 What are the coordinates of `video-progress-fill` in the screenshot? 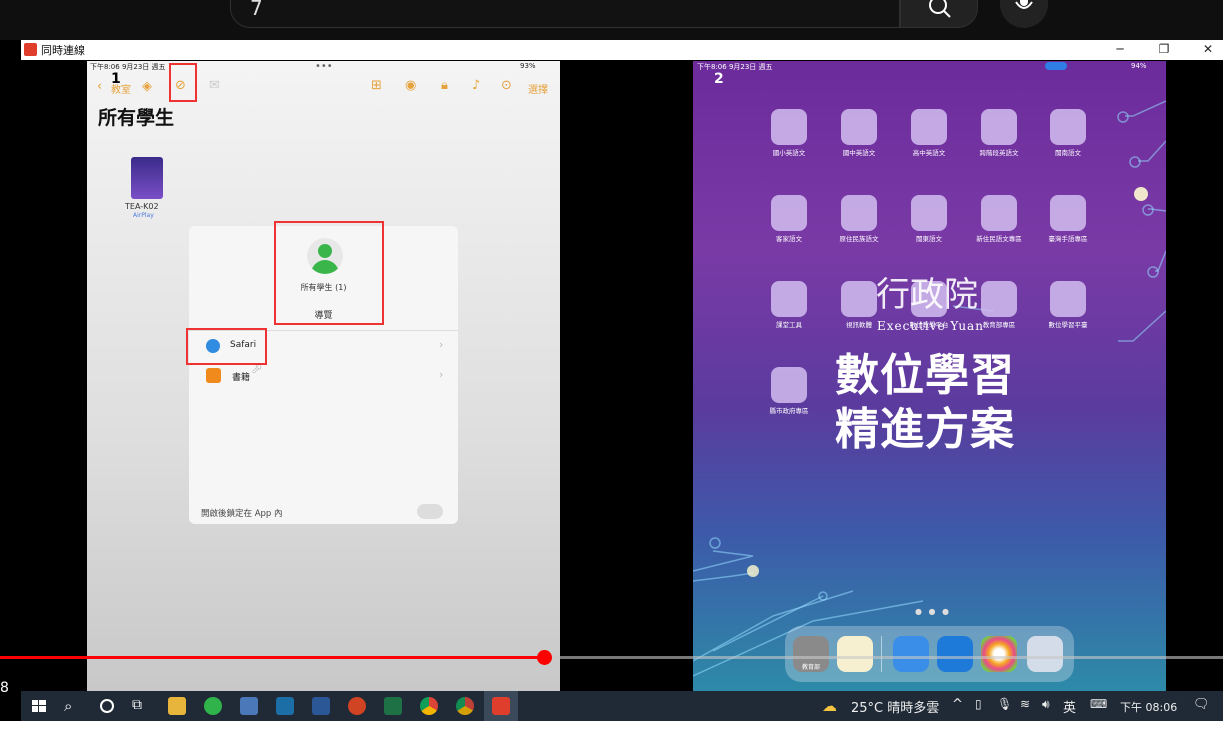 It's located at (272, 657).